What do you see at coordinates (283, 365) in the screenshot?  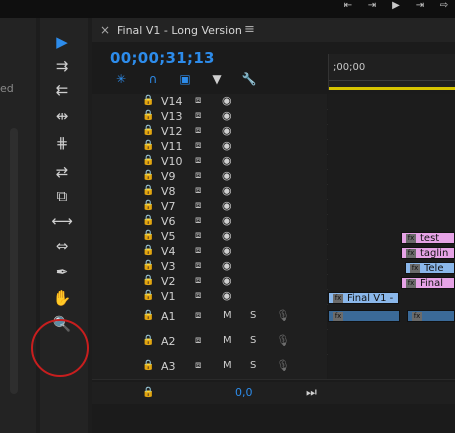 I see `microphone-icon: 🎙` at bounding box center [283, 365].